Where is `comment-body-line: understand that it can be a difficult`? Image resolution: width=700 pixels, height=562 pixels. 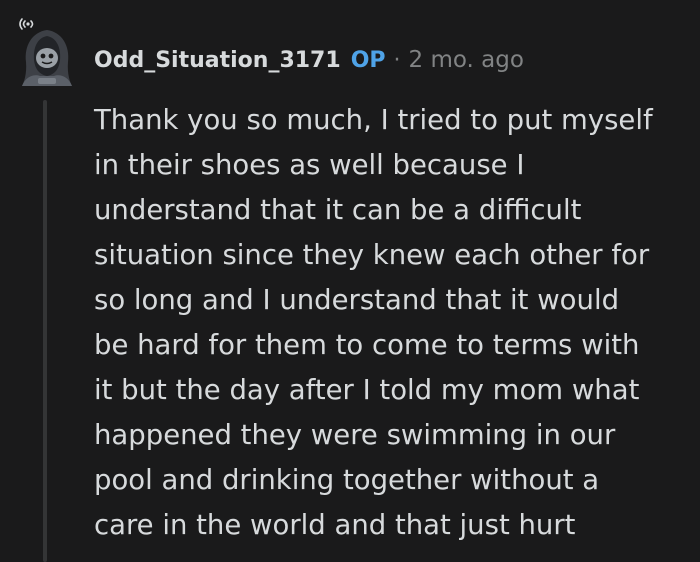 comment-body-line: understand that it can be a difficult is located at coordinates (338, 210).